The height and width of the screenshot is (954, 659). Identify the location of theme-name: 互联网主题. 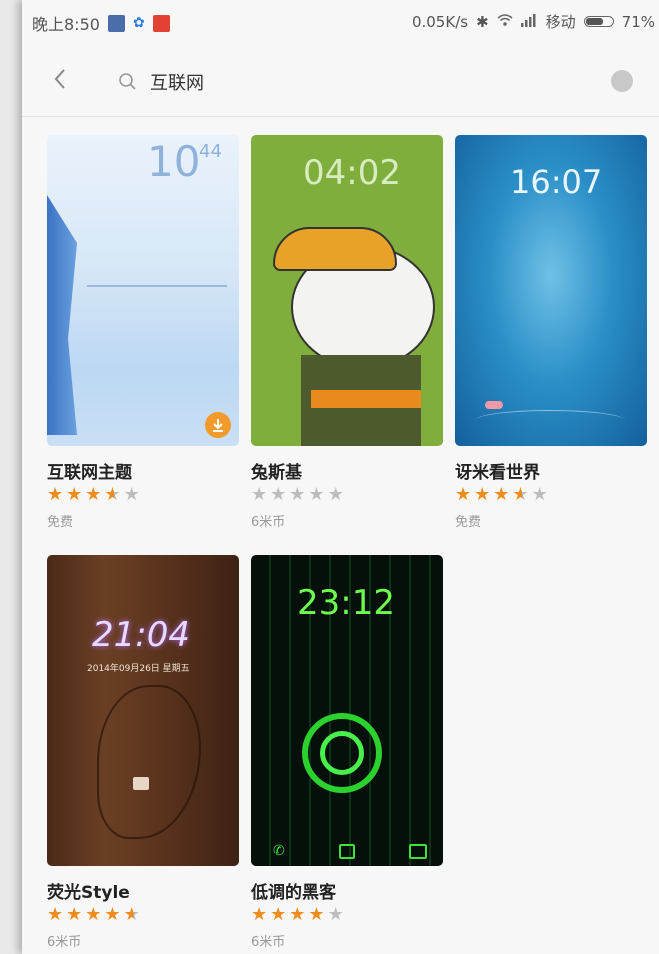
(89, 473).